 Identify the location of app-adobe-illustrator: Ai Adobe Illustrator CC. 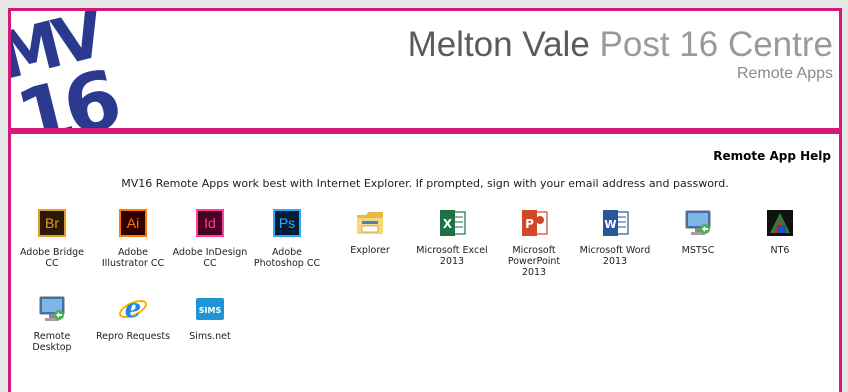
(133, 238).